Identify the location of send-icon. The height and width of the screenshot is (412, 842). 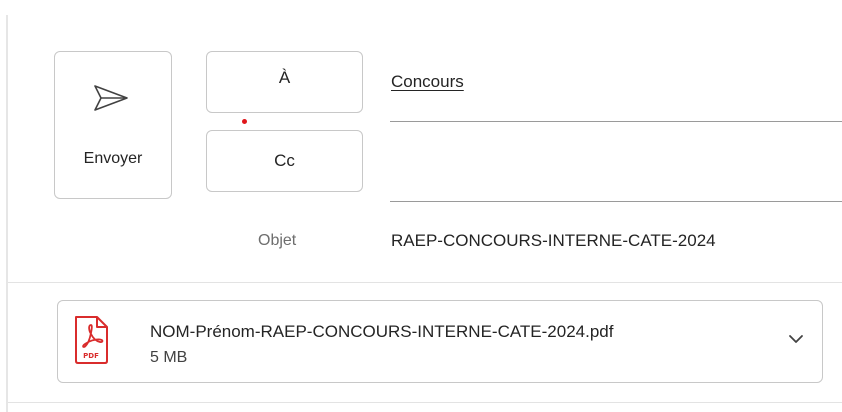
(111, 98).